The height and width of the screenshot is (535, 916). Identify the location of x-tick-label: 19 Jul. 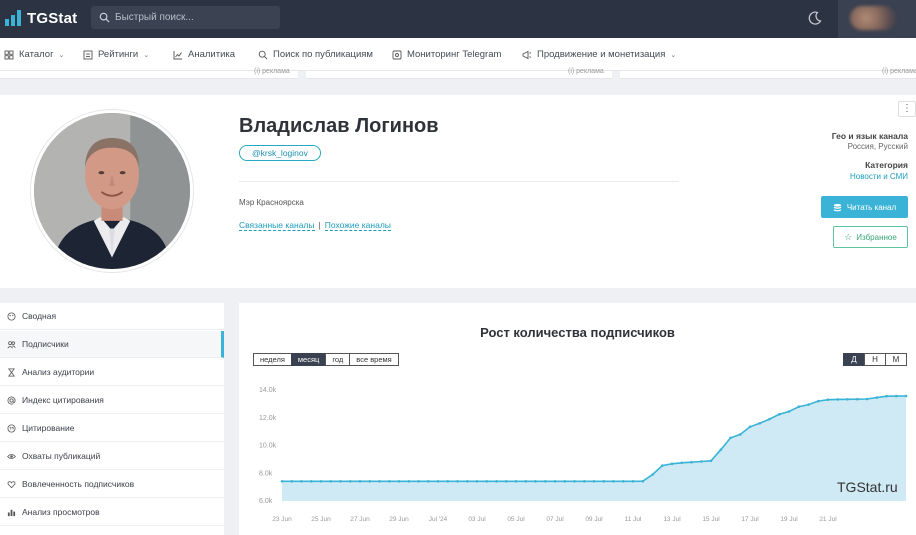
(789, 519).